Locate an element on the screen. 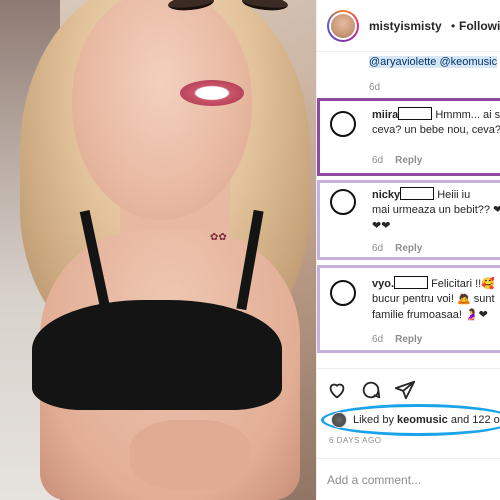 This screenshot has width=500, height=500. commenter-username: miira is located at coordinates (385, 115).